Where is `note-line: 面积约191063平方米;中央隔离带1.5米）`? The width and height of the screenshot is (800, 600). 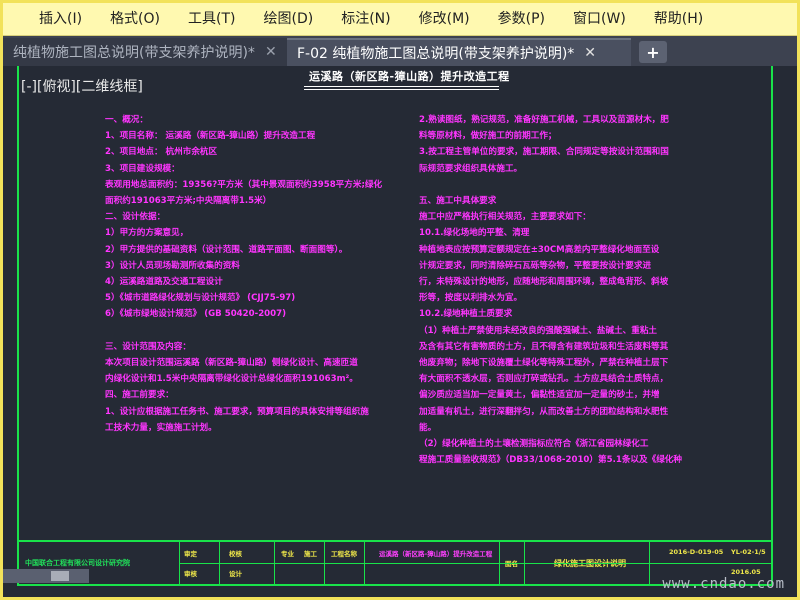
note-line: 面积约191063平方米;中央隔离带1.5米） is located at coordinates (188, 201).